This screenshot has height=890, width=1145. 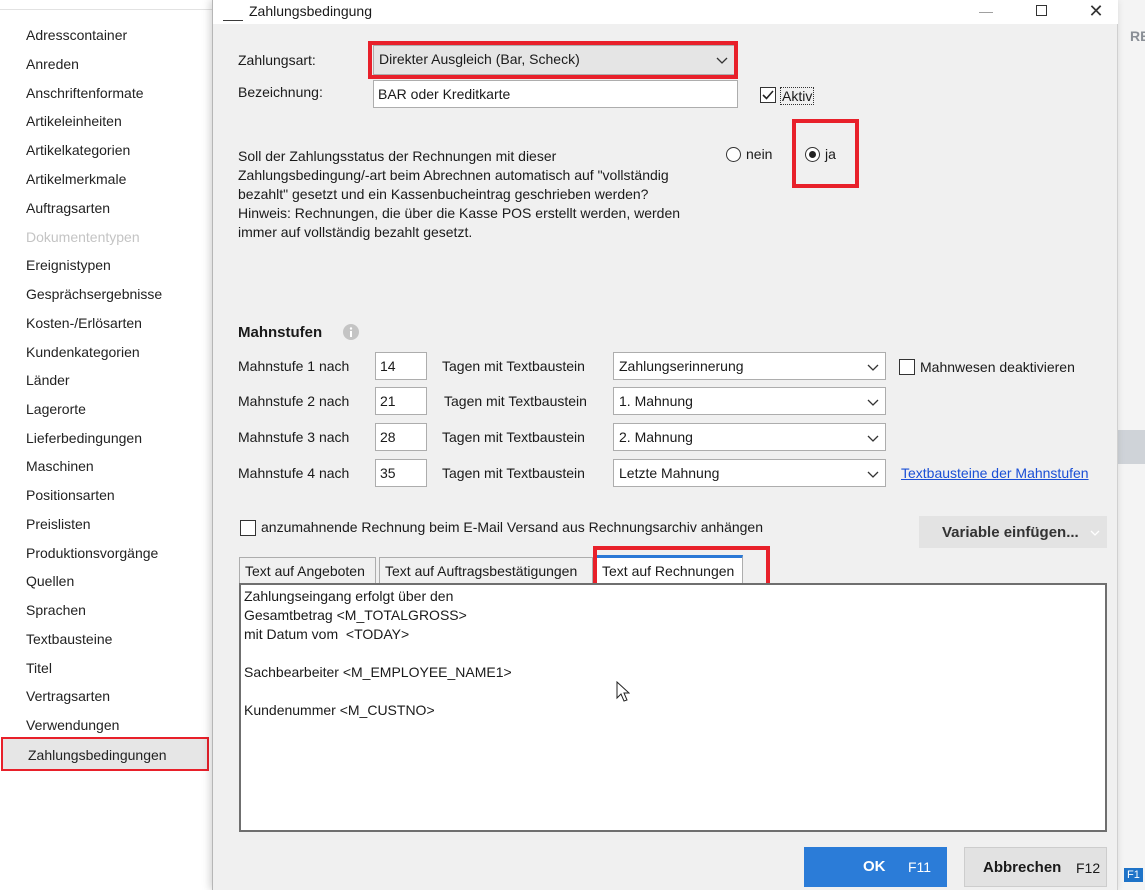 I want to click on sidebar-item-artikelkategorien: Artikelkategorien, so click(x=78, y=150).